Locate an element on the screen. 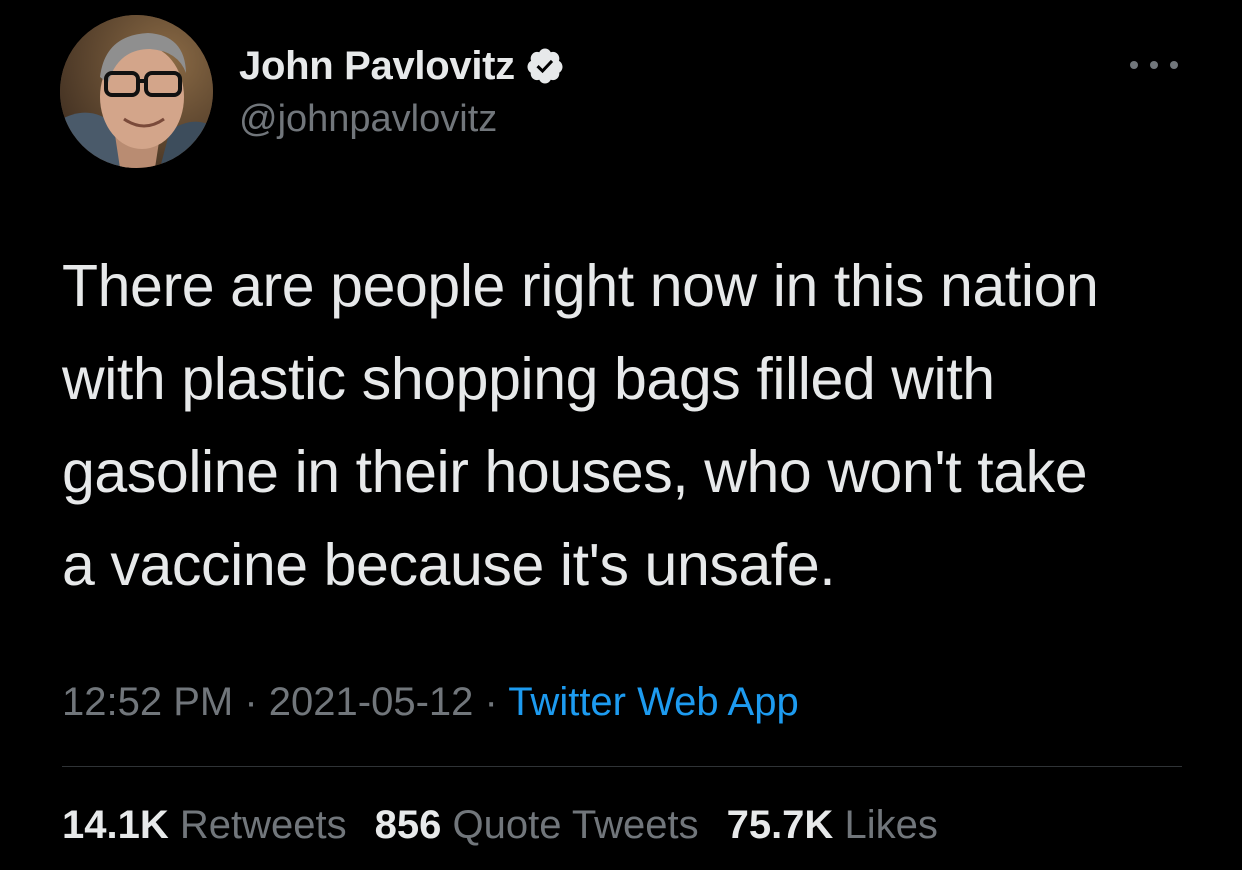 The image size is (1242, 870). profile-photo-icon is located at coordinates (136, 91).